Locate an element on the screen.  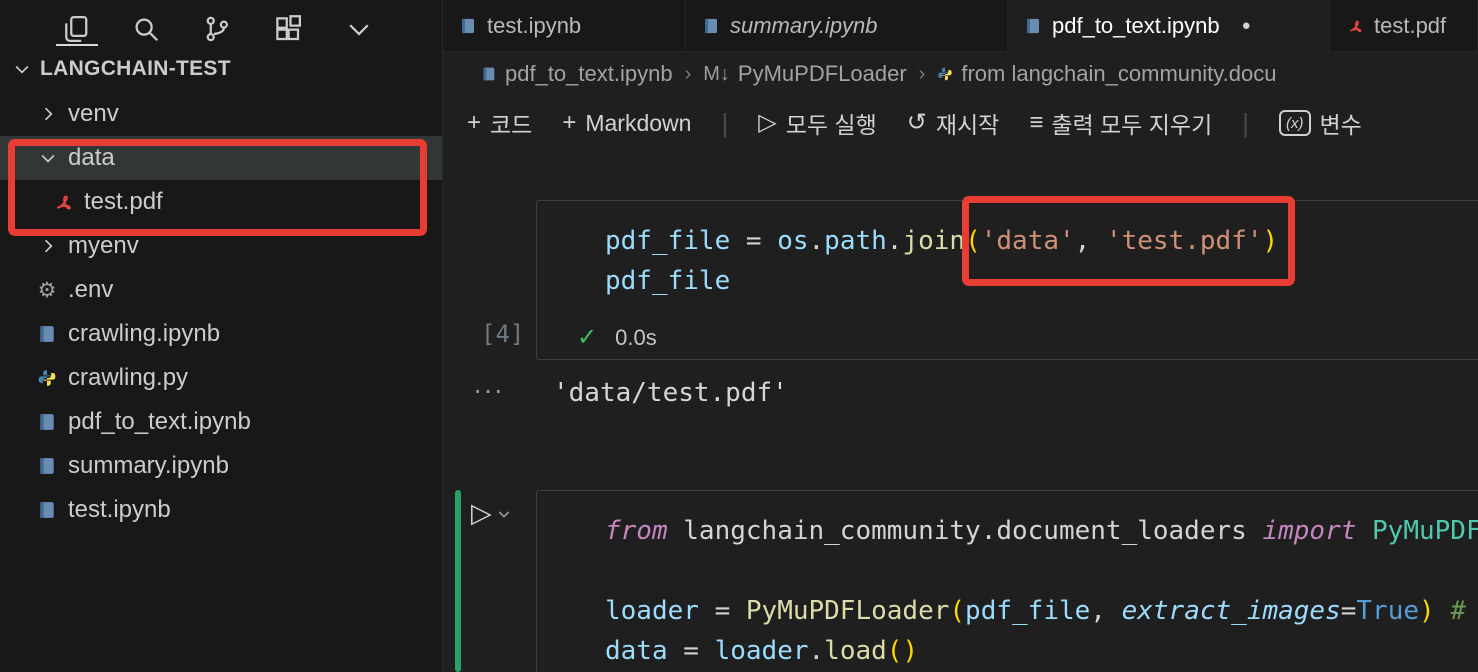
cell-execution-status: ✓ 0.0s is located at coordinates (617, 337).